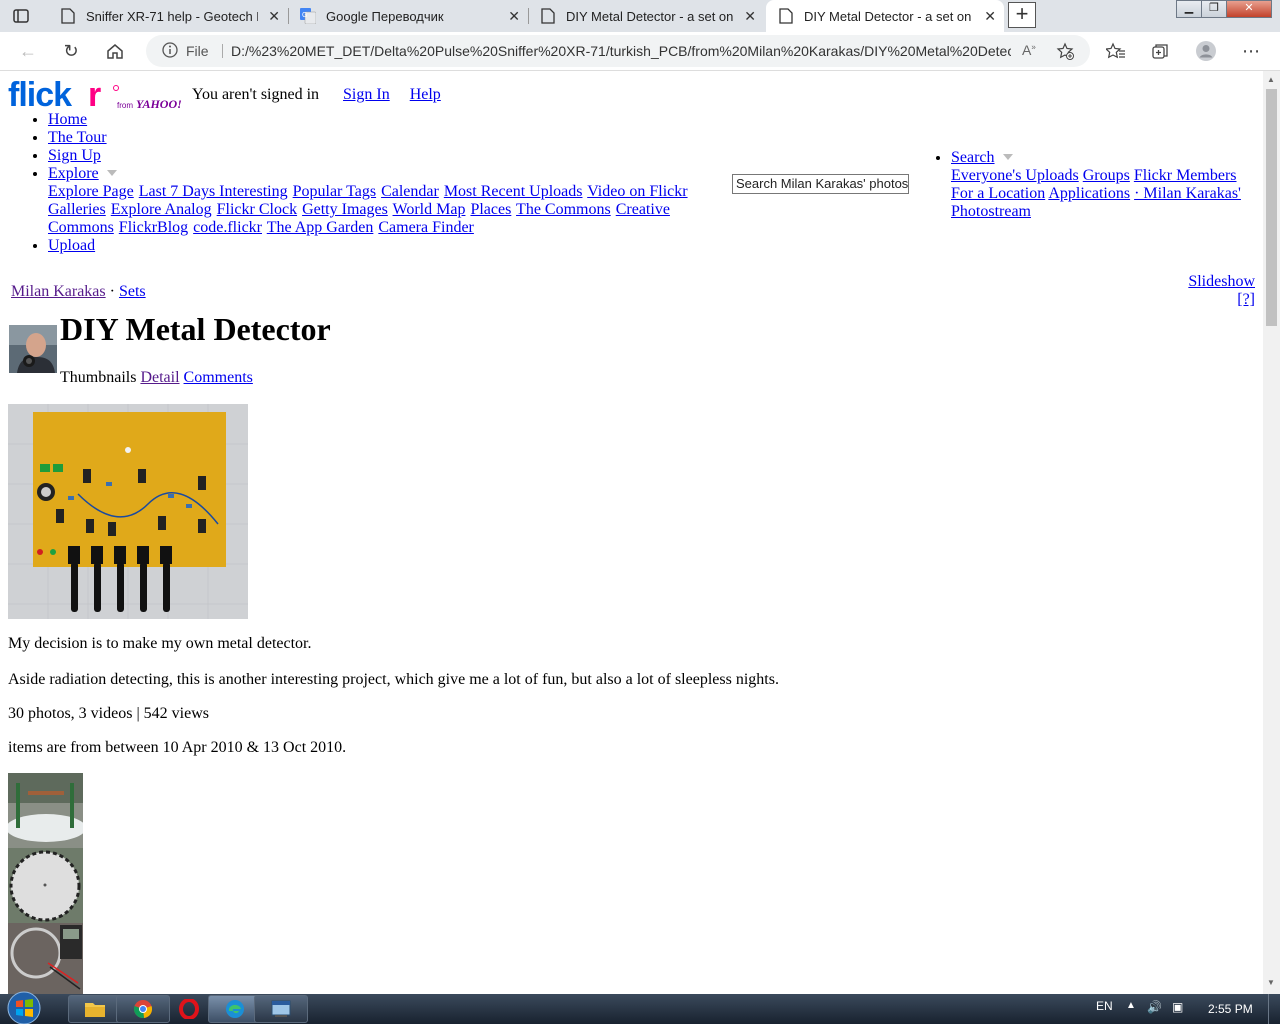 The height and width of the screenshot is (1024, 1280). Describe the element at coordinates (1274, 1009) in the screenshot. I see `show-desktop-button` at that location.